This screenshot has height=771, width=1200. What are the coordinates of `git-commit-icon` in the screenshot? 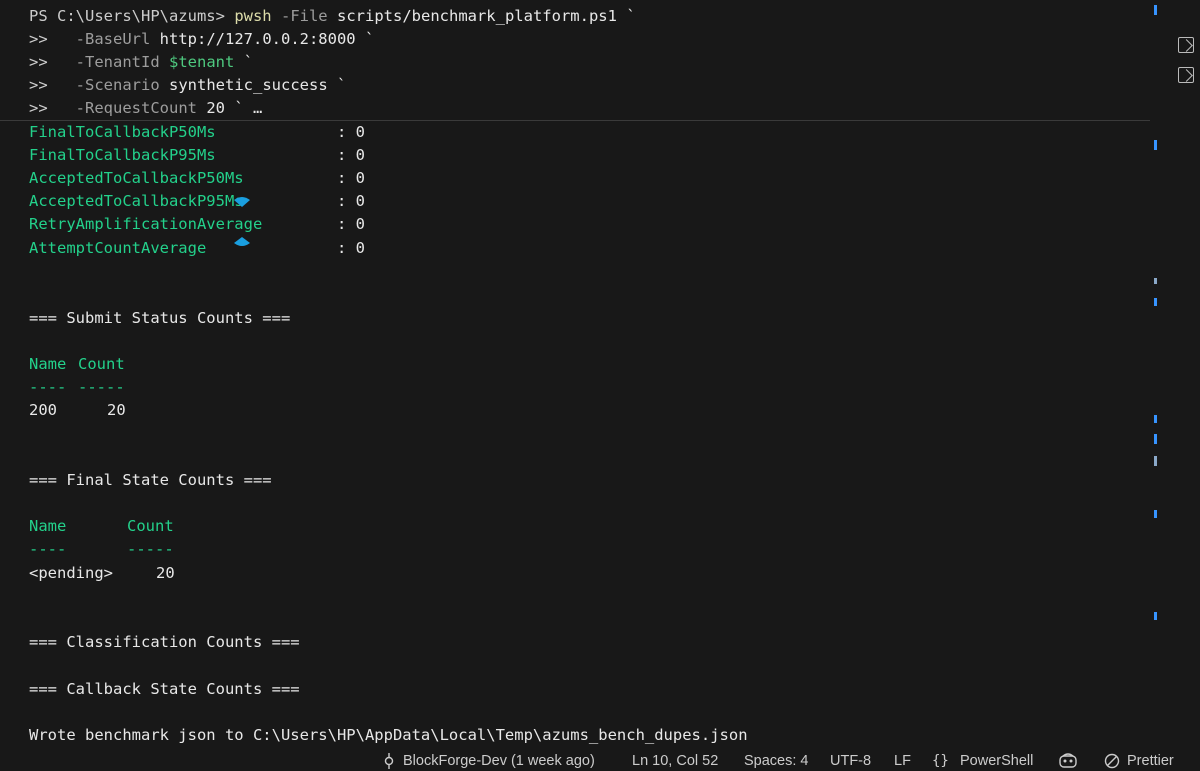 It's located at (389, 761).